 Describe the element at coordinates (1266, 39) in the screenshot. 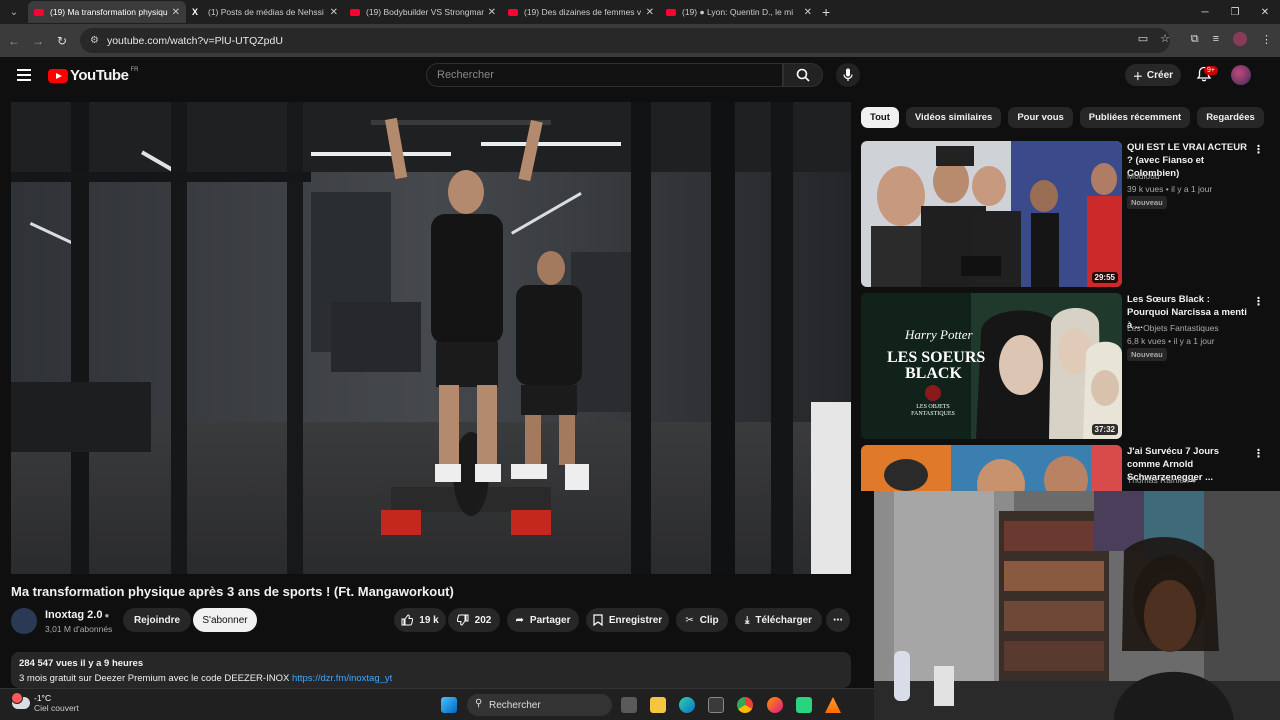

I see `browser-menu-icon: ⋮` at that location.